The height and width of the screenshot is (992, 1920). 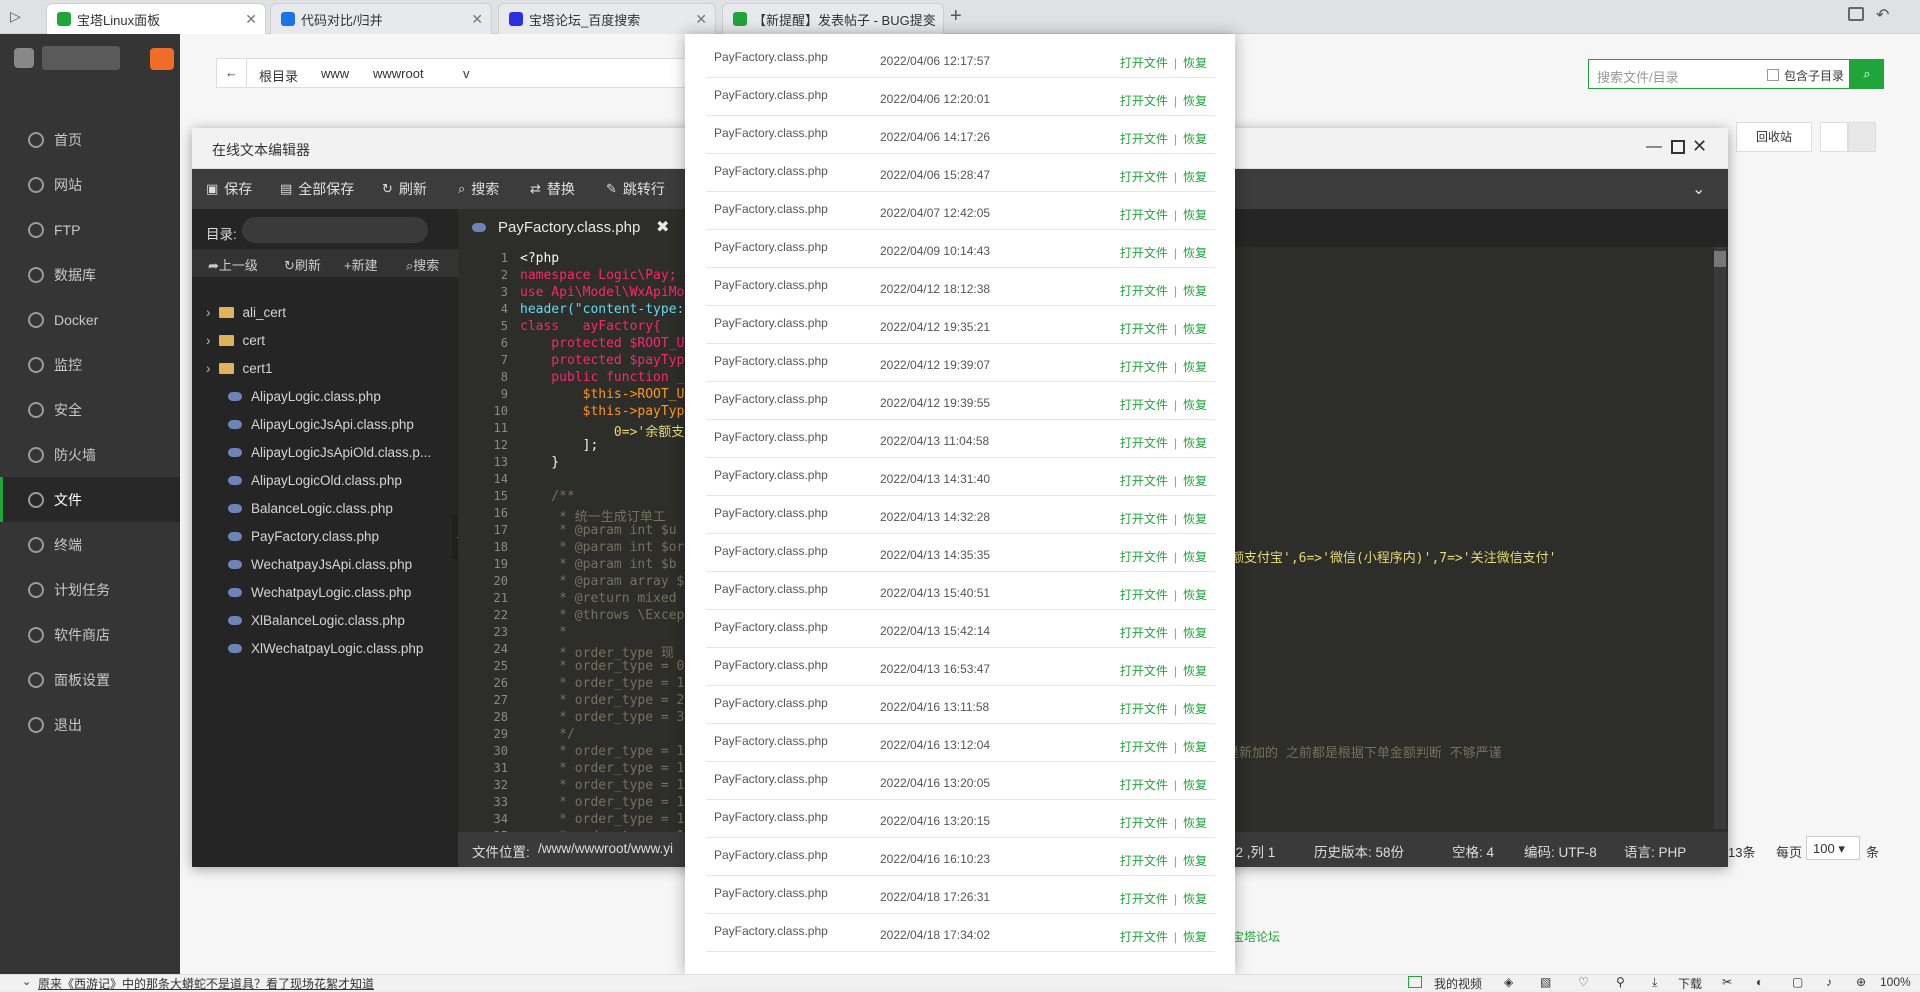 I want to click on collapse-toolbar-icon: ⌄, so click(x=1698, y=189).